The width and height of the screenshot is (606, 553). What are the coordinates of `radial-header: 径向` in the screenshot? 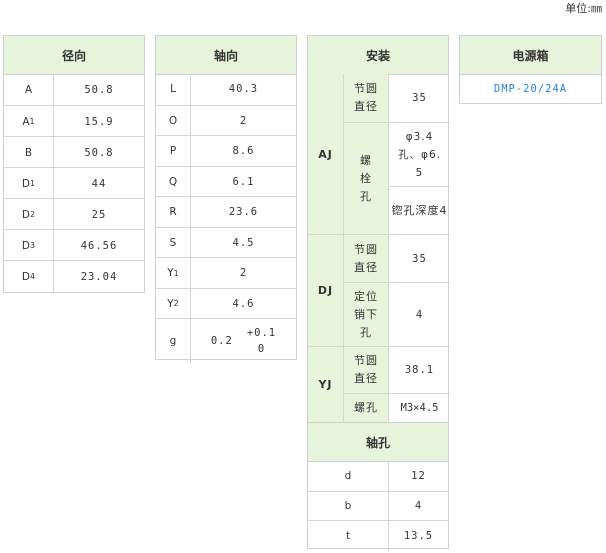 It's located at (74, 55).